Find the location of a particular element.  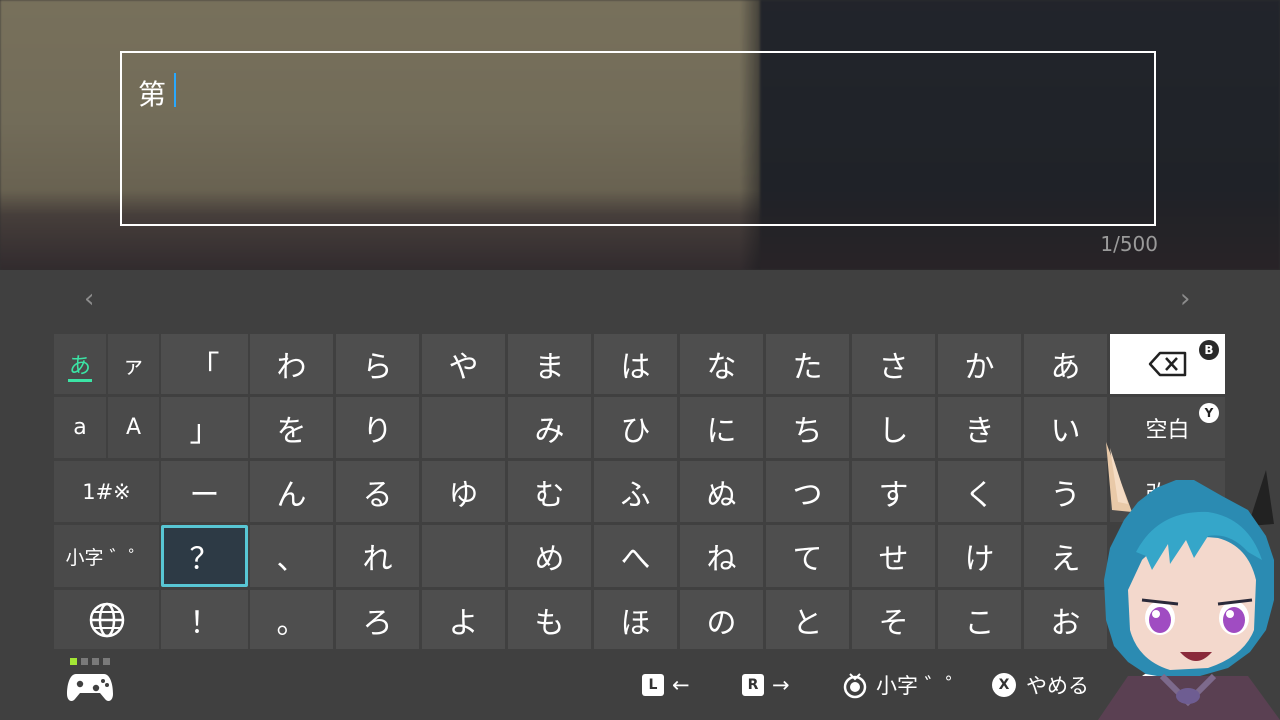

kana-key: す is located at coordinates (893, 491).